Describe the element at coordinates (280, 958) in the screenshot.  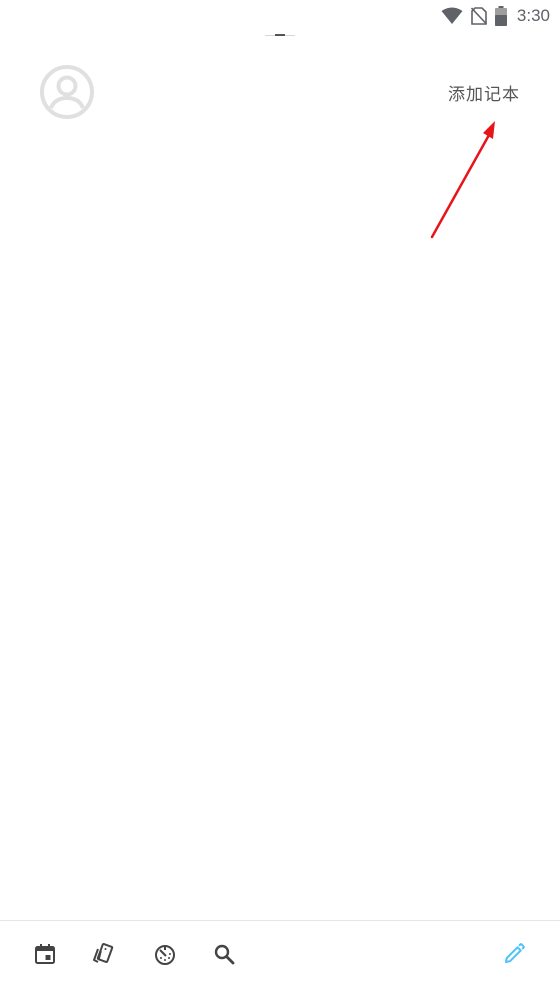
I see `bottom-toolbar` at that location.